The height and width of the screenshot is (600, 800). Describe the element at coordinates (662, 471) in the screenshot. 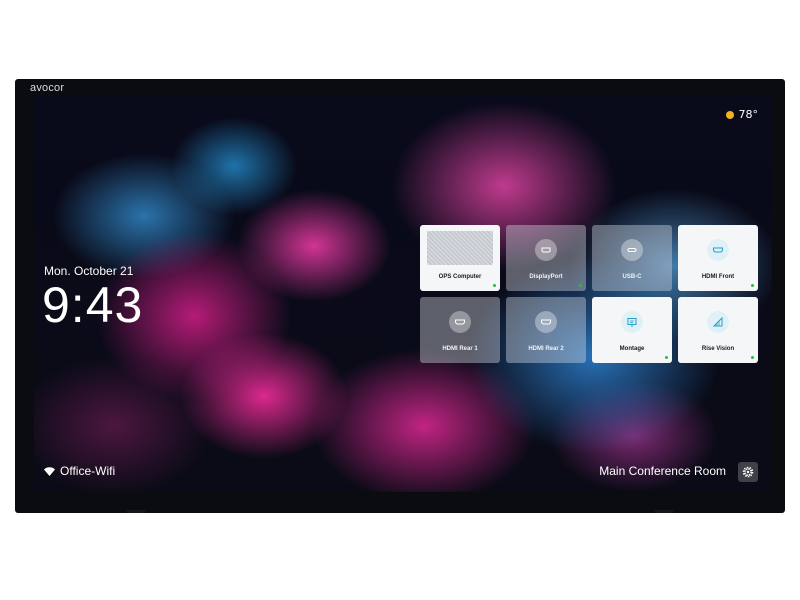

I see `room-name: Main Conference Room` at that location.